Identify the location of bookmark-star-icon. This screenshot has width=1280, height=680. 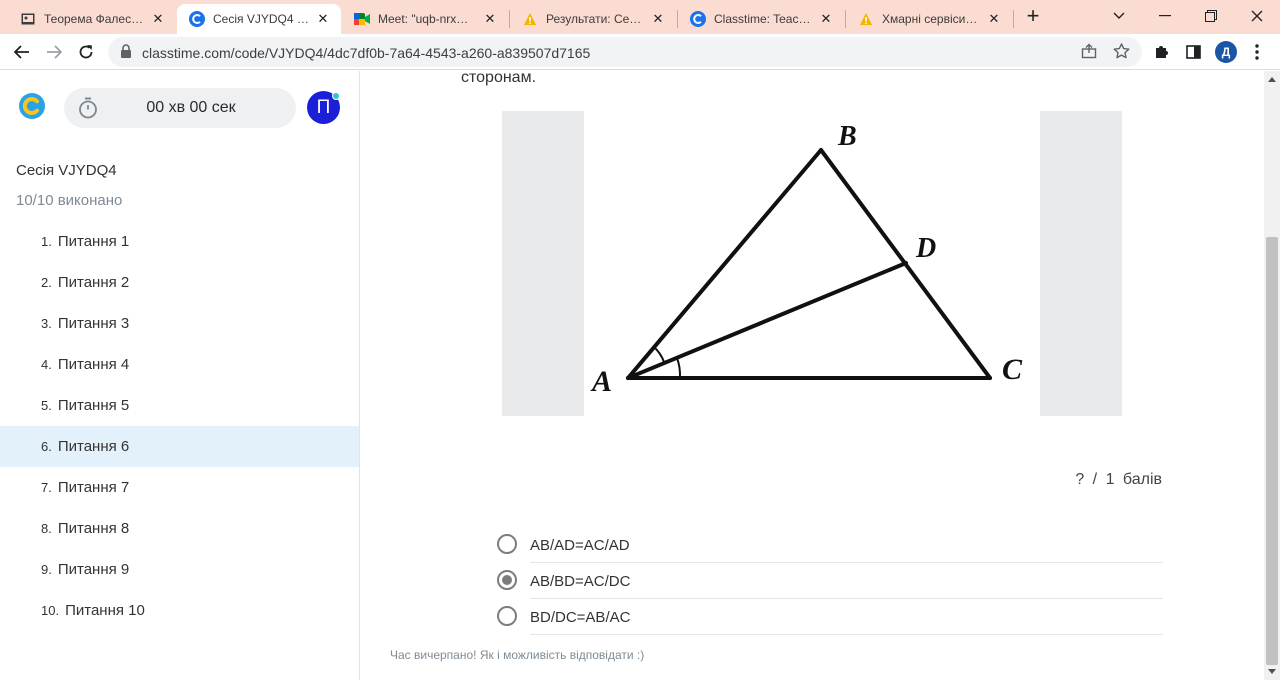
(1121, 52).